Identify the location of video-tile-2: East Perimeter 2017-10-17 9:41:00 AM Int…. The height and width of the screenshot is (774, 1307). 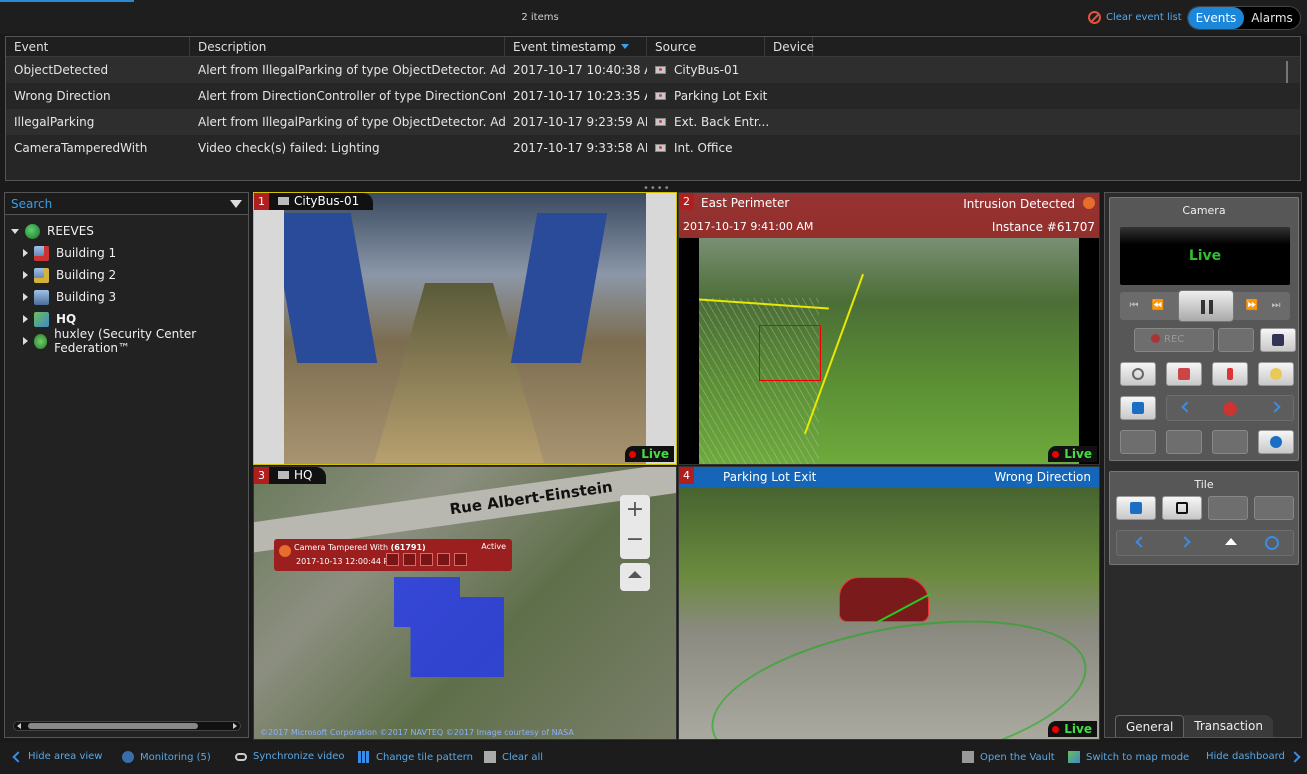
(889, 328).